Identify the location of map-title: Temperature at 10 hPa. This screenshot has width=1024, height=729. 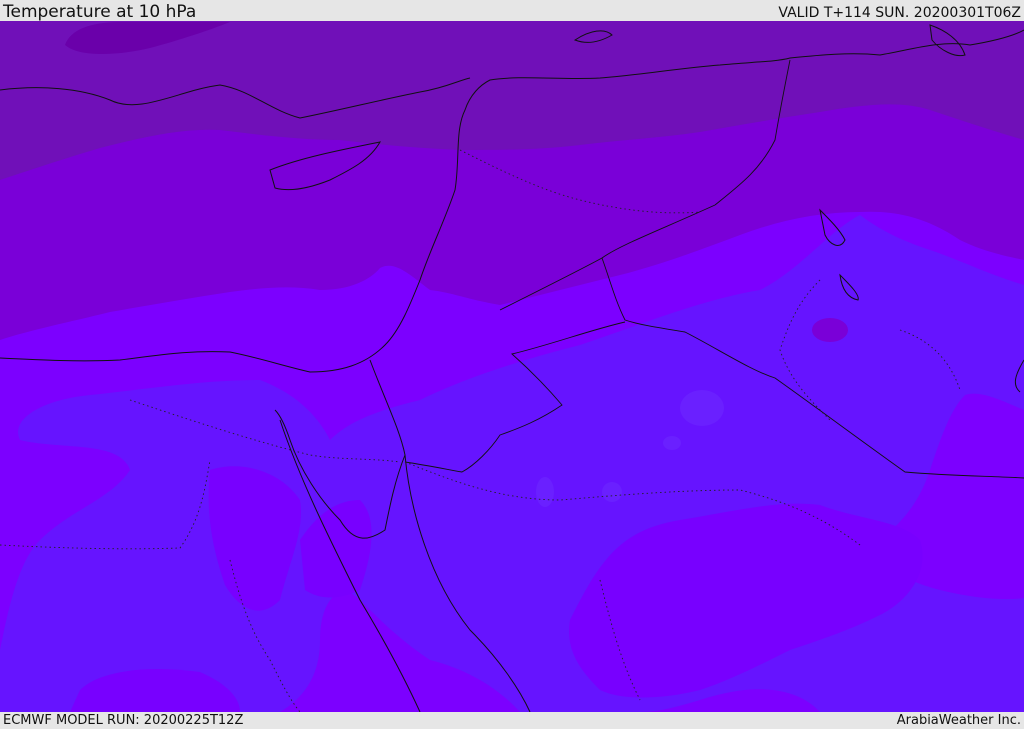
(100, 12).